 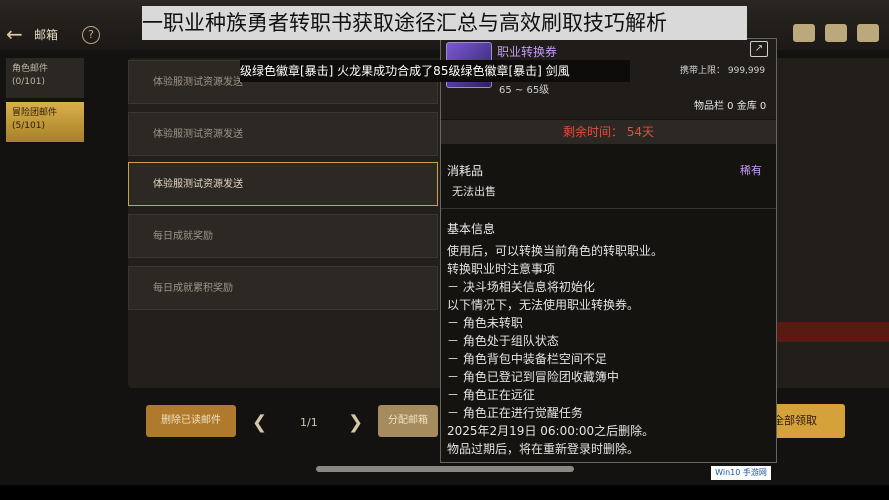 What do you see at coordinates (527, 359) in the screenshot?
I see `info-line: － 角色背包中装备栏空间不足` at bounding box center [527, 359].